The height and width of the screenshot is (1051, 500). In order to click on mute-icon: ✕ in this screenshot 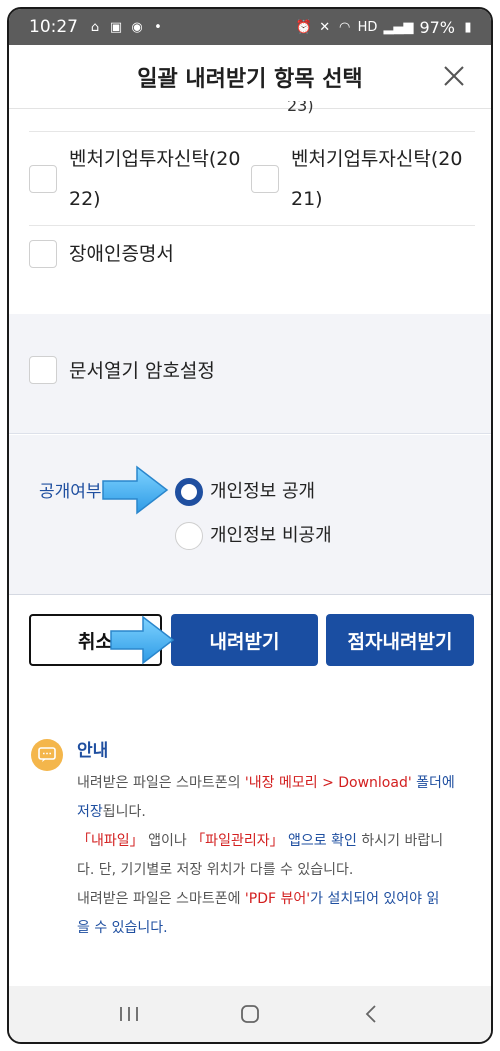, I will do `click(325, 27)`.